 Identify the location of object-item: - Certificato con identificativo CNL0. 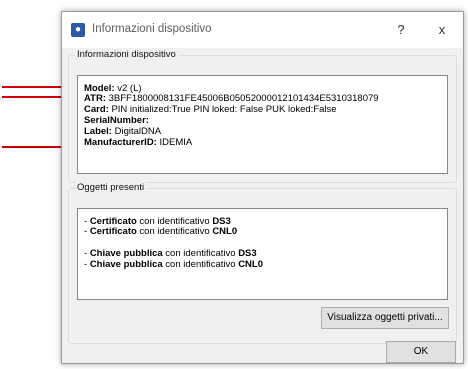
(161, 231).